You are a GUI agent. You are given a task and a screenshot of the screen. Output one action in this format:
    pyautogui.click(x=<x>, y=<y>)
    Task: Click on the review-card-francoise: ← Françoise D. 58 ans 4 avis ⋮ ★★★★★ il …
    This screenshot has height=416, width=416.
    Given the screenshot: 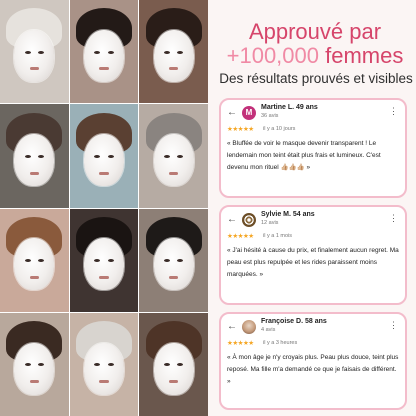 What is the action you would take?
    pyautogui.click(x=313, y=361)
    